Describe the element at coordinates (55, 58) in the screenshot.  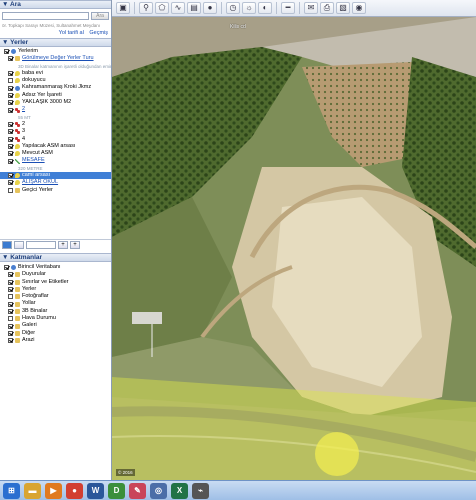
I see `places-item: Görülmeye Değer Yerler Turu` at that location.